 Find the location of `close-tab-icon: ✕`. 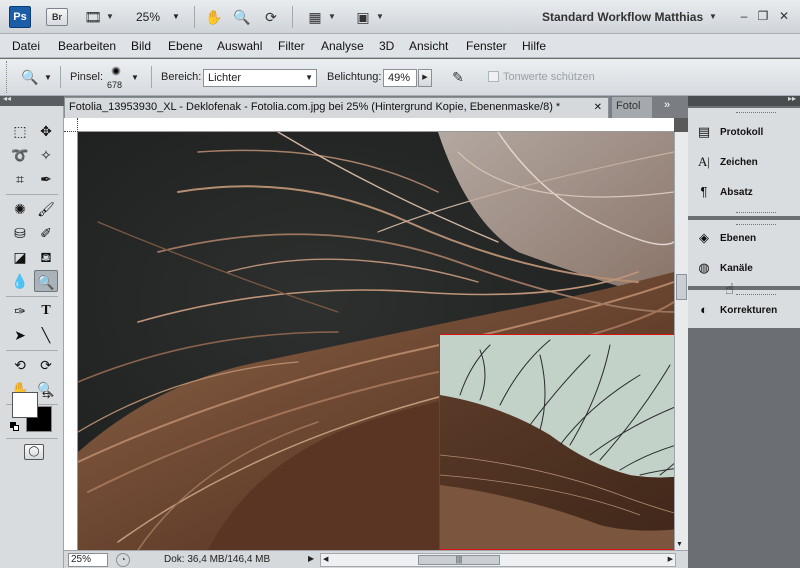

close-tab-icon: ✕ is located at coordinates (598, 107).